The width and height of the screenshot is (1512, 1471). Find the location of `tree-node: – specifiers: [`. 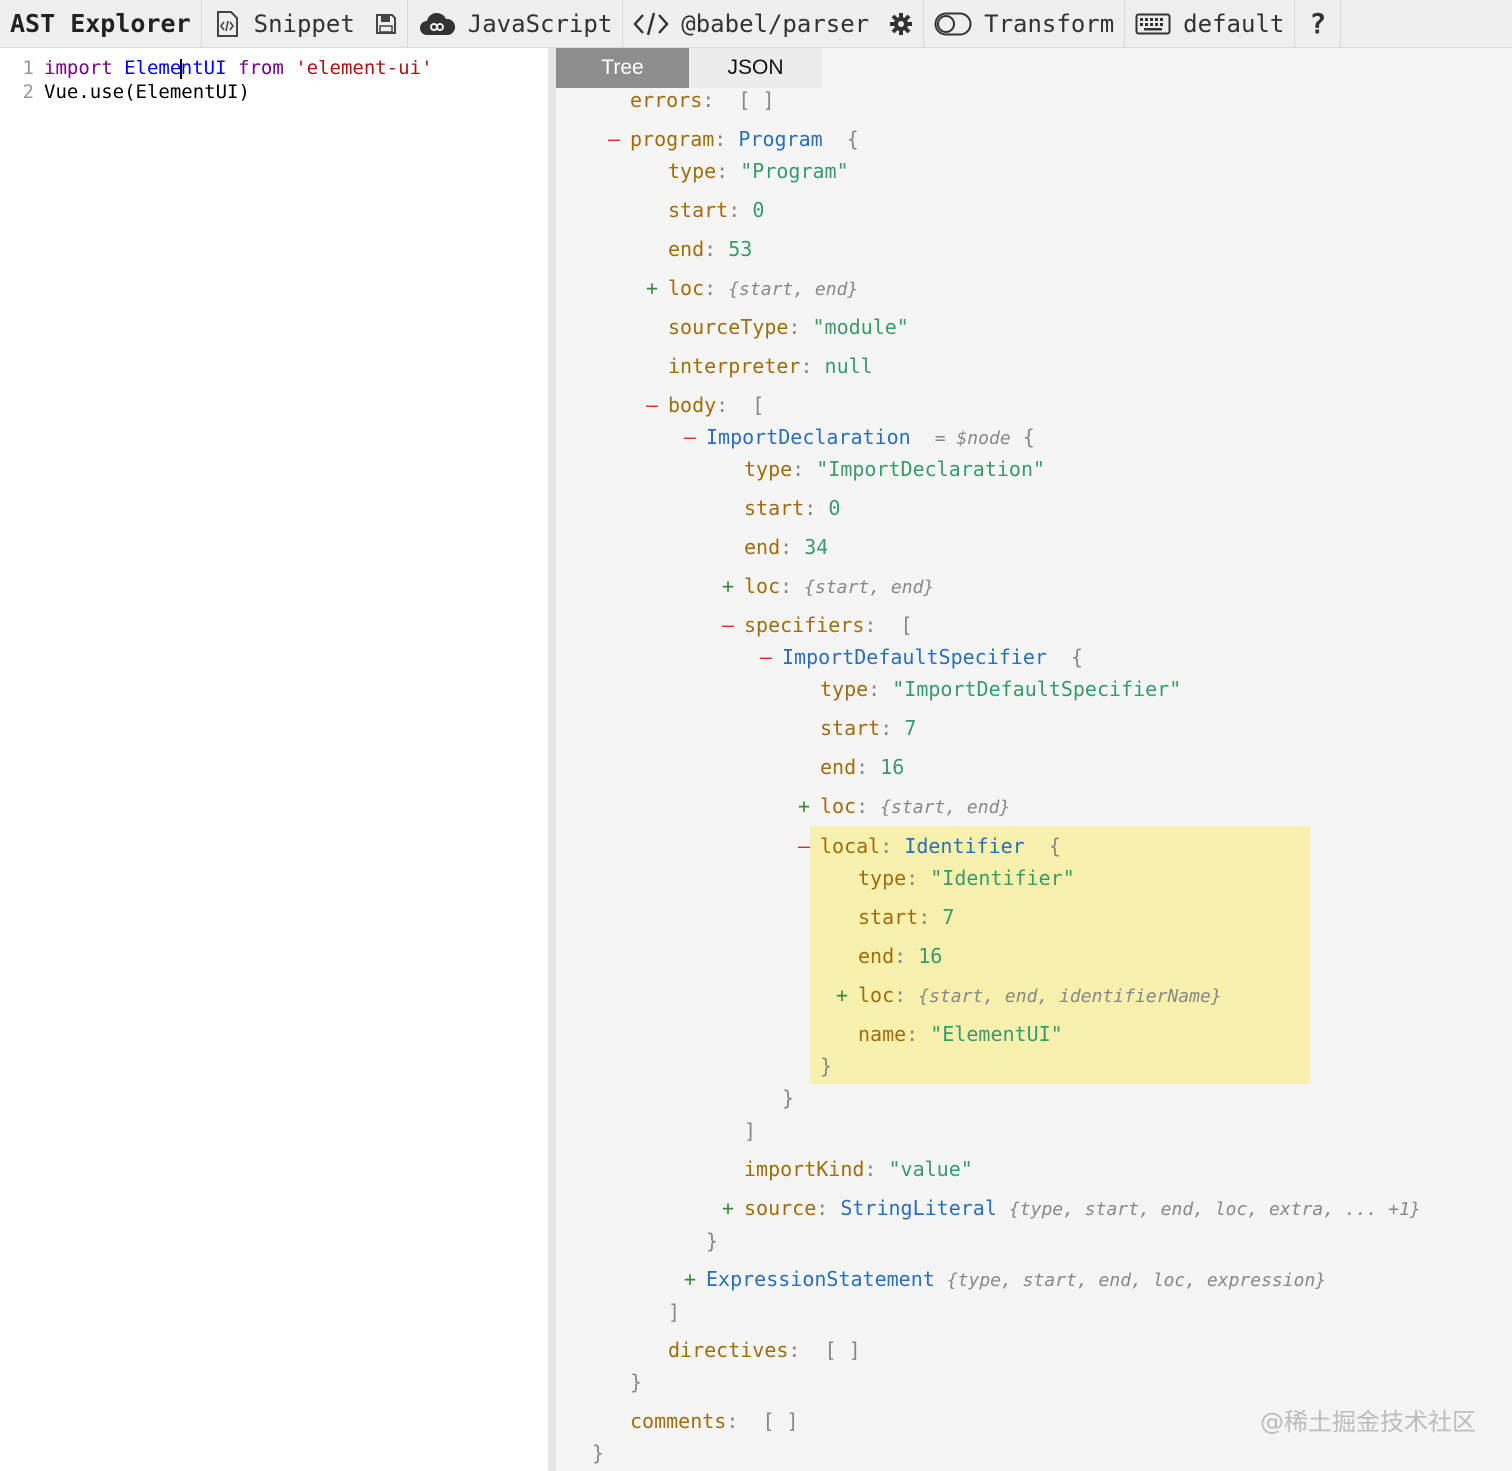

tree-node: – specifiers: [ is located at coordinates (817, 625).